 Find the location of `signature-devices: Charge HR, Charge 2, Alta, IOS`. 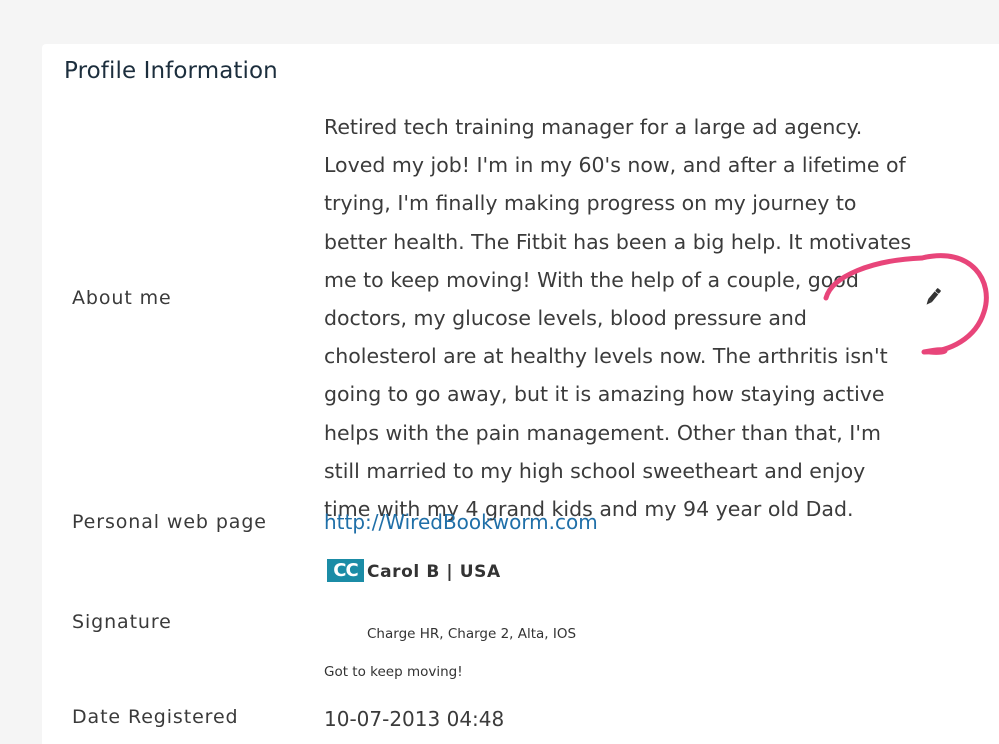

signature-devices: Charge HR, Charge 2, Alta, IOS is located at coordinates (472, 634).